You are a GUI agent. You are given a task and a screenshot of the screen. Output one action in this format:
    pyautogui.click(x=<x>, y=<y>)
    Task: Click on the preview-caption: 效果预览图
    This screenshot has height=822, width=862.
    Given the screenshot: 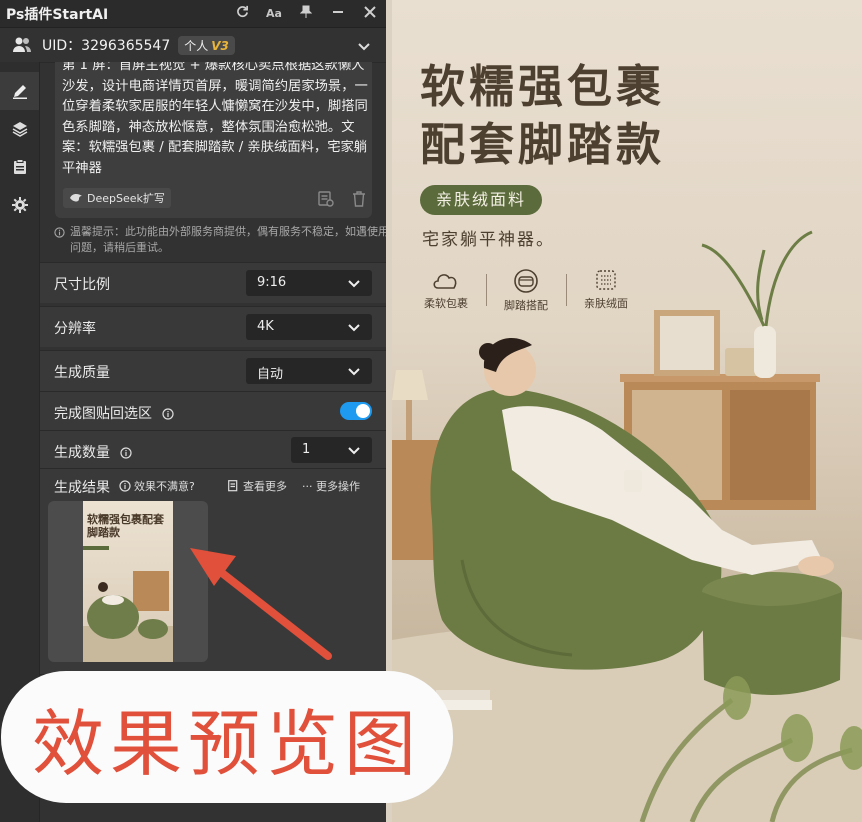 What is the action you would take?
    pyautogui.click(x=226, y=743)
    